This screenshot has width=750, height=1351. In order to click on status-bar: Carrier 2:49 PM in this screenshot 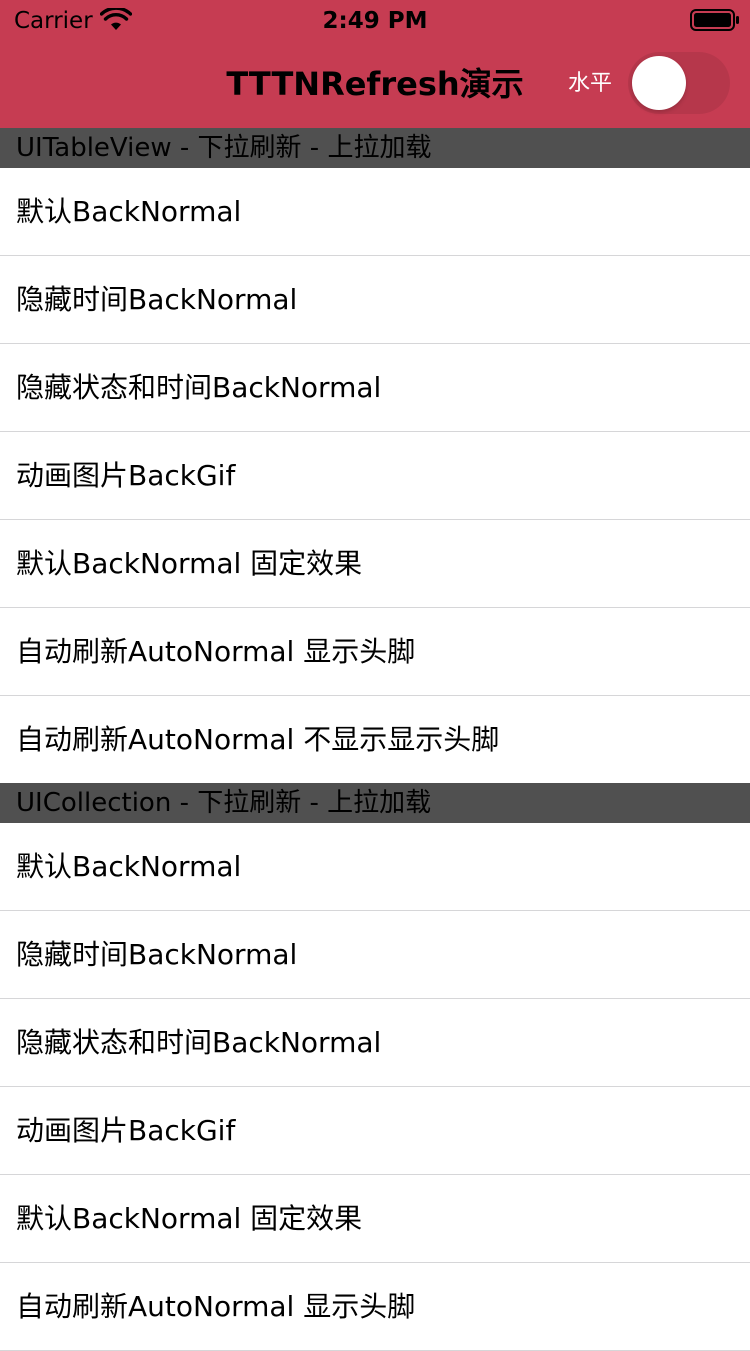, I will do `click(375, 20)`.